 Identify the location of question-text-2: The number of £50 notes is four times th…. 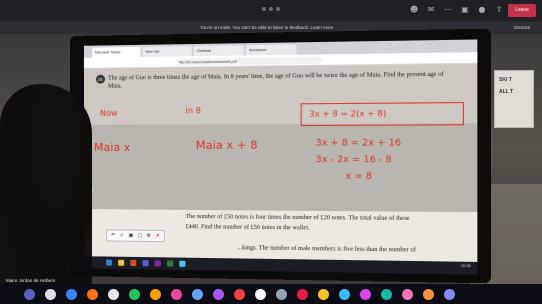
(297, 218).